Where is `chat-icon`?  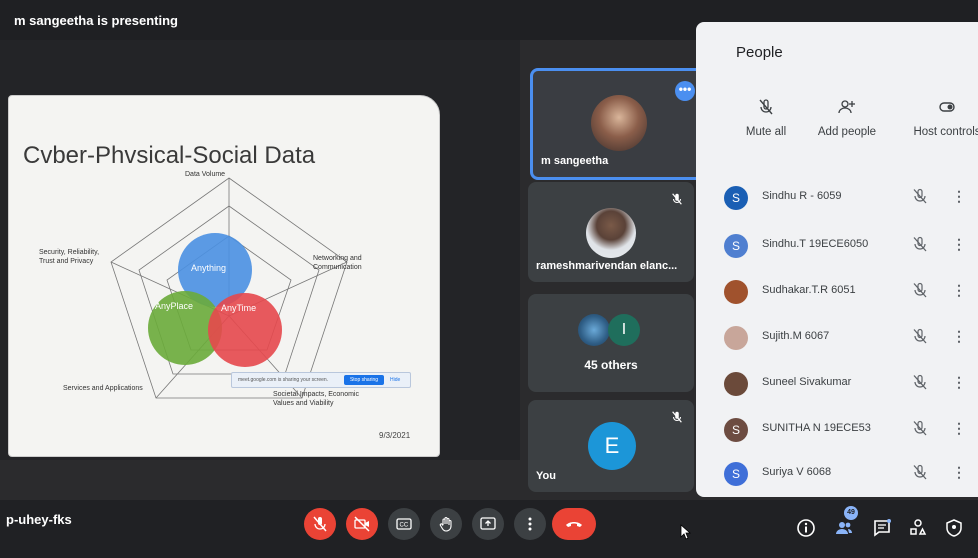
chat-icon is located at coordinates (882, 528).